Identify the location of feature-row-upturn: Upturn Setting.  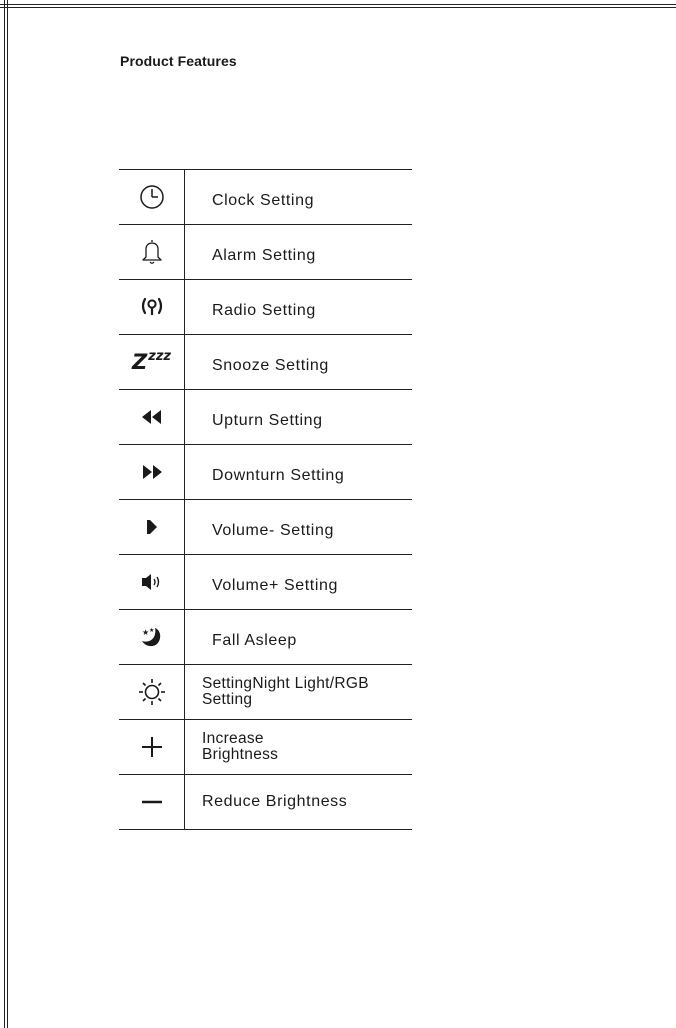
(265, 417).